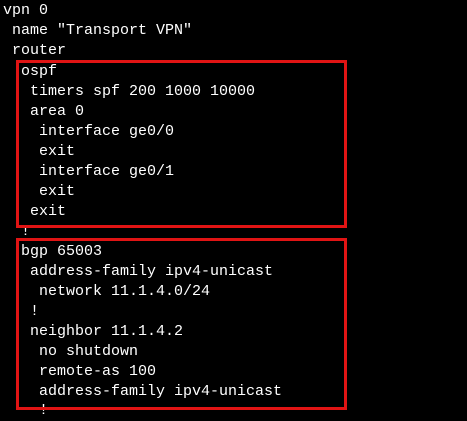 This screenshot has width=467, height=421. What do you see at coordinates (39, 191) in the screenshot?
I see `config-line-exit-2: exit` at bounding box center [39, 191].